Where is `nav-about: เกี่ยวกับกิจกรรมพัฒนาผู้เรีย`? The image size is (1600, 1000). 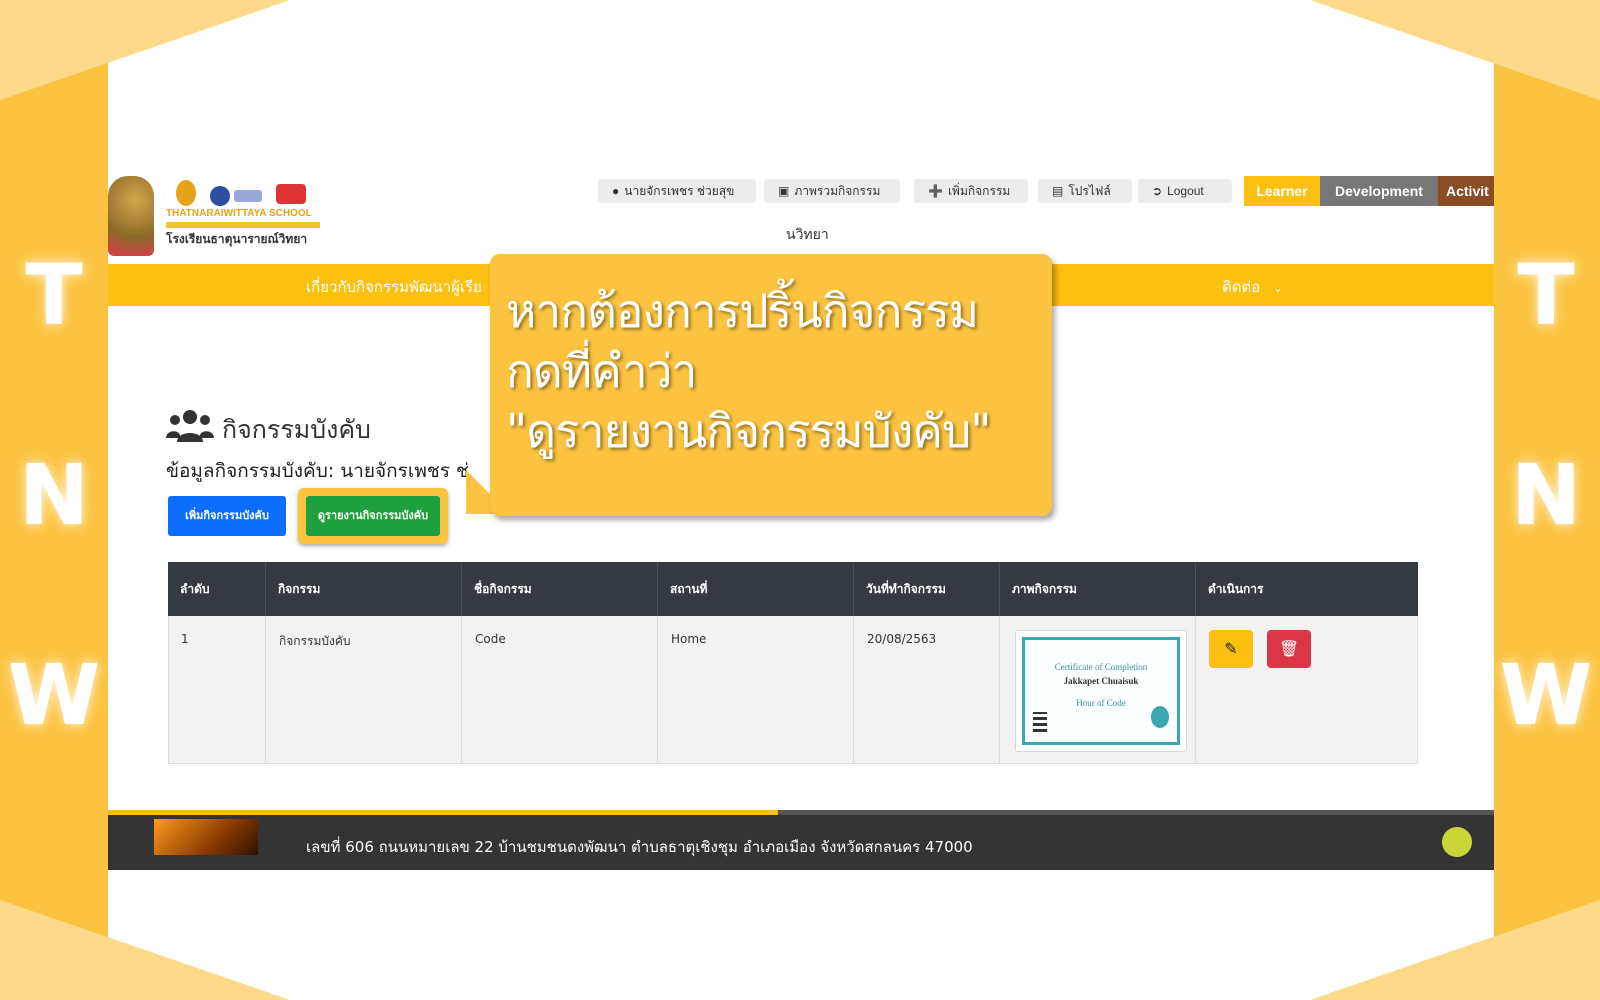 nav-about: เกี่ยวกับกิจกรรมพัฒนาผู้เรีย is located at coordinates (394, 287).